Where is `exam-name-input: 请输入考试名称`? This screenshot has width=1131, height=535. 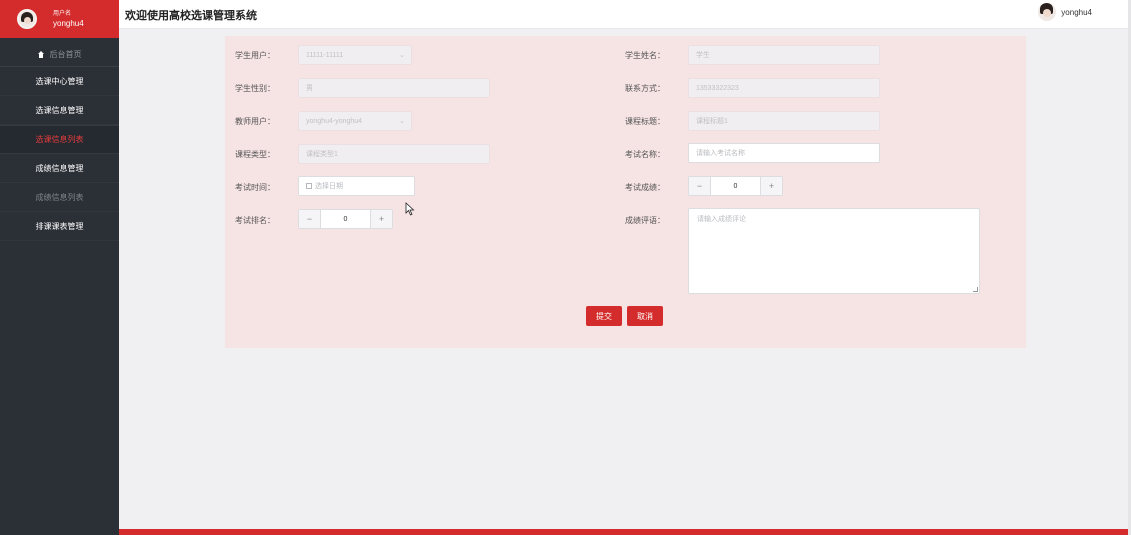
exam-name-input: 请输入考试名称 is located at coordinates (784, 153).